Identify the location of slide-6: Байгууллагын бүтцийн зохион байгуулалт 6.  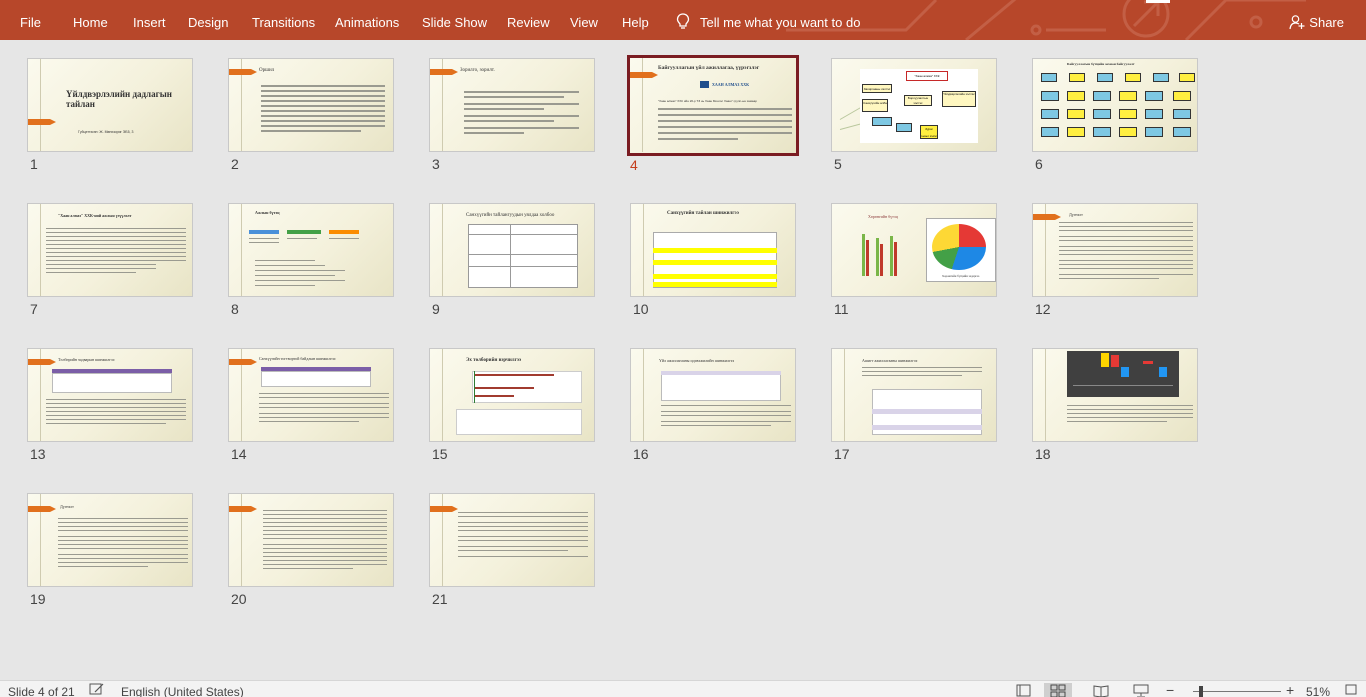
(1115, 115).